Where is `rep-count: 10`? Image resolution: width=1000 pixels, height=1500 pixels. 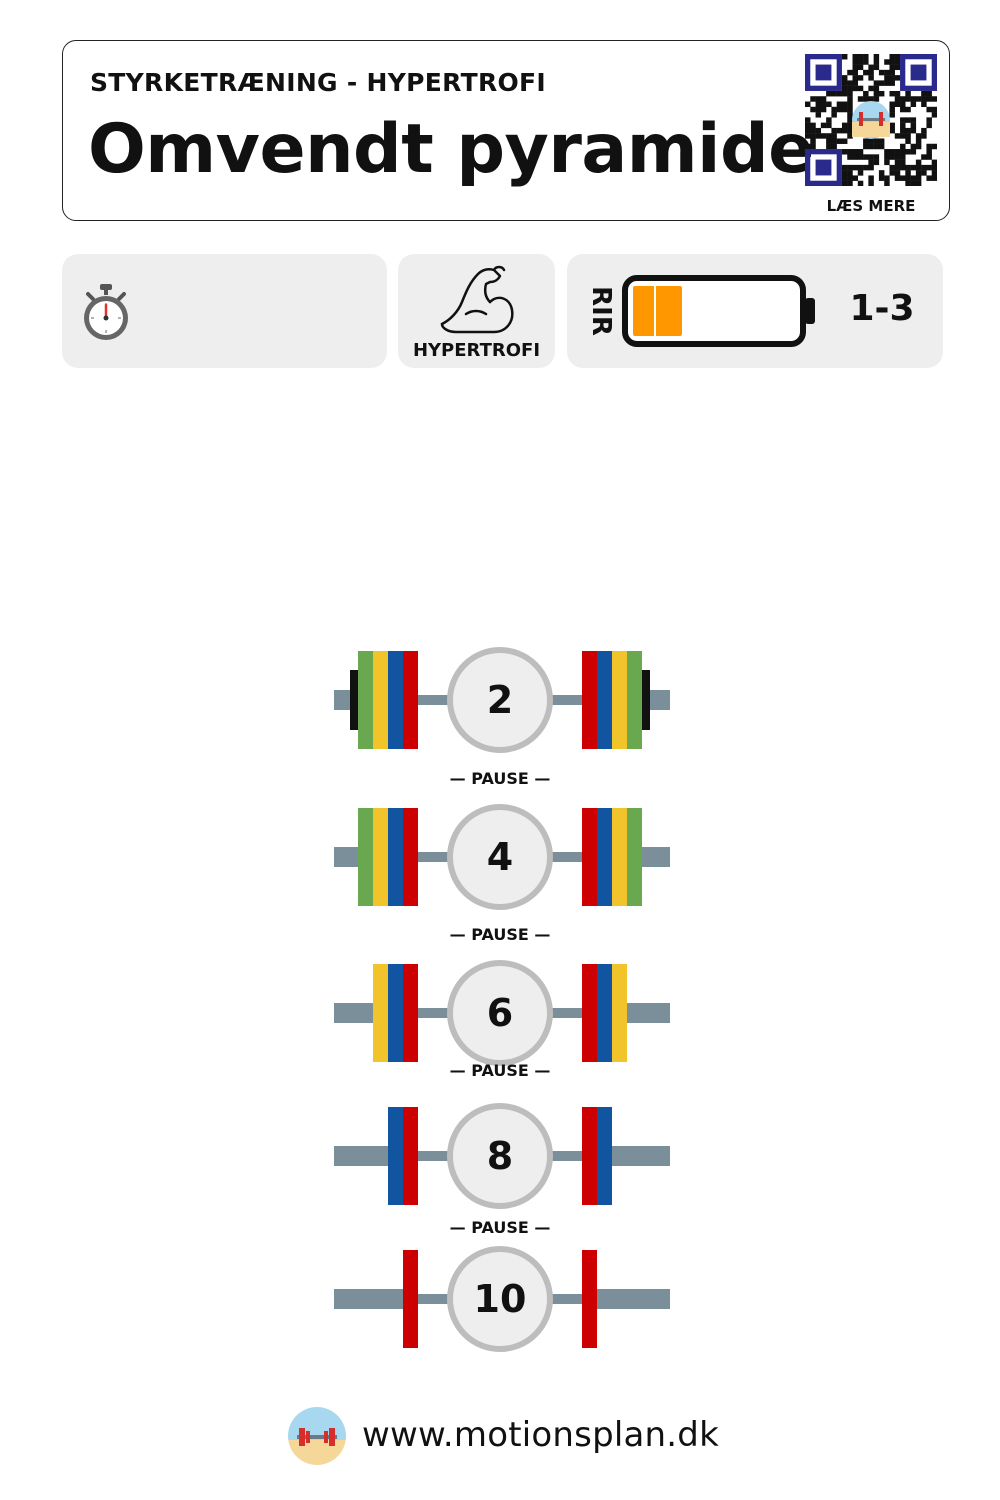 rep-count: 10 is located at coordinates (500, 1299).